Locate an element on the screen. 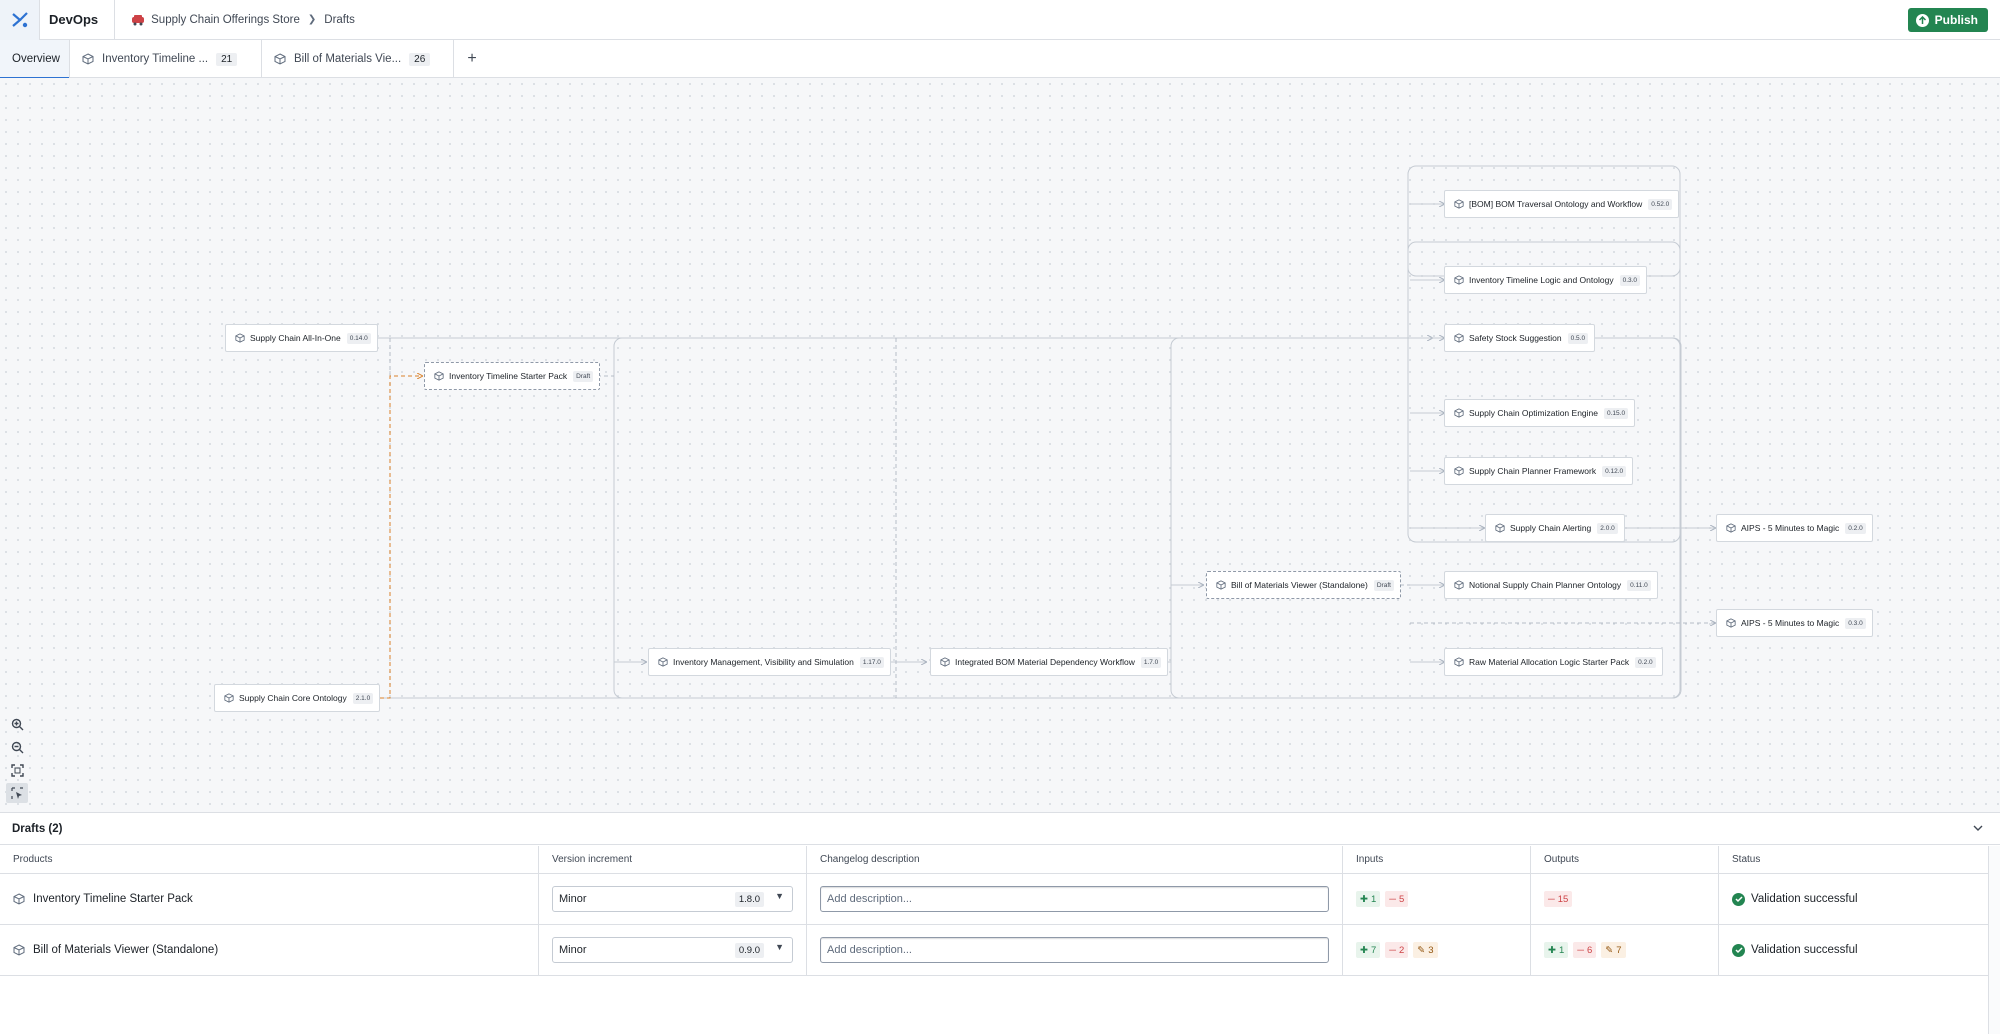 This screenshot has height=1034, width=2000. column-header: Changelog description is located at coordinates (1074, 859).